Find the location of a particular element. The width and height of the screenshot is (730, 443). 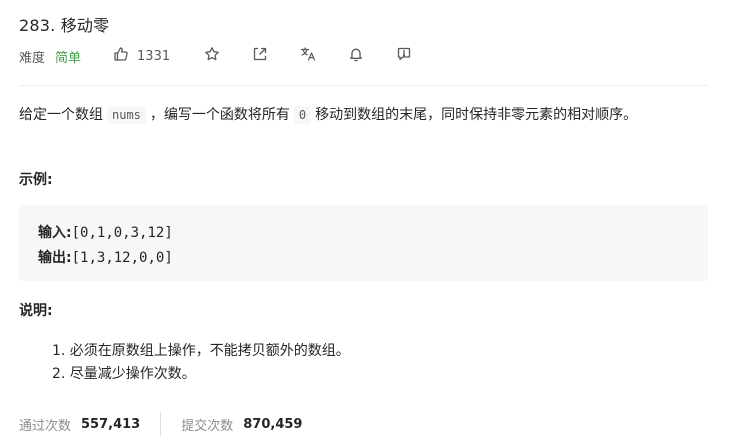

difficulty-label: 难度 is located at coordinates (32, 58).